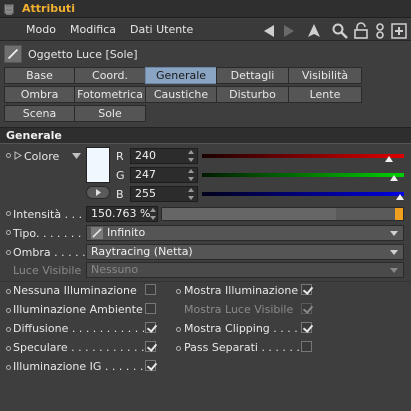  What do you see at coordinates (78, 366) in the screenshot?
I see `check-label: Illuminazione IG . . . . . .` at bounding box center [78, 366].